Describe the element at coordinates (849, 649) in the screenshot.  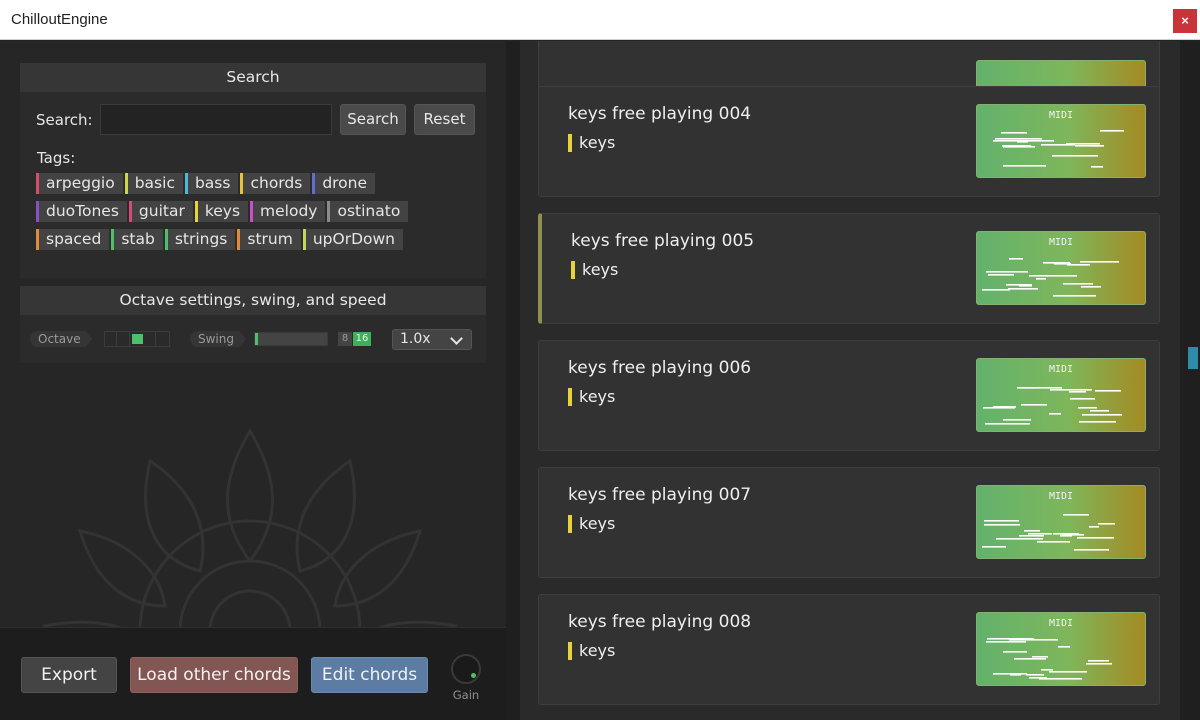
I see `list-item: keys free playing 008 keys MIDI` at that location.